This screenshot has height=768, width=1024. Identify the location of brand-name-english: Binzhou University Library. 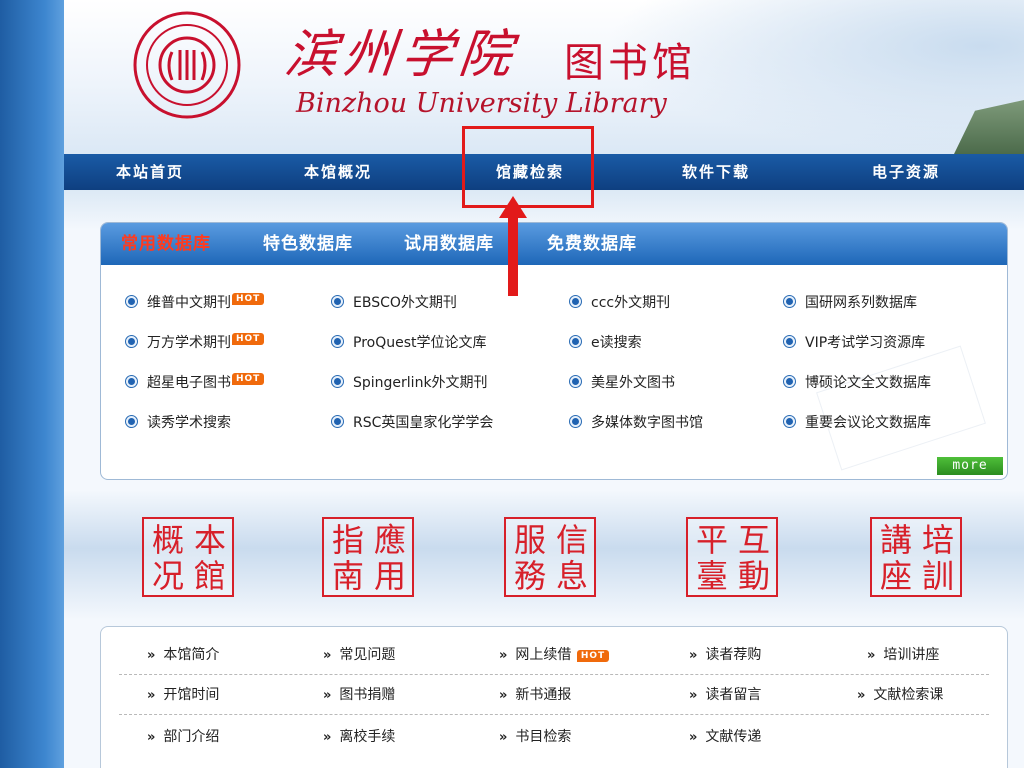
(481, 103).